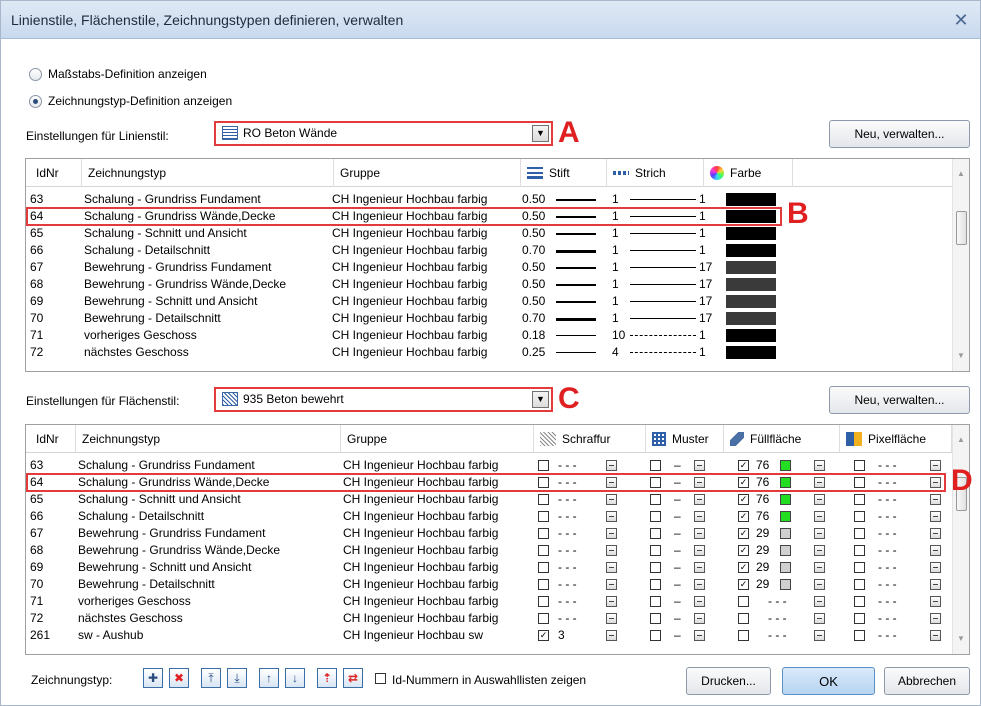 This screenshot has width=981, height=706. Describe the element at coordinates (211, 678) in the screenshot. I see `move-to-top-icon: ⤒` at that location.